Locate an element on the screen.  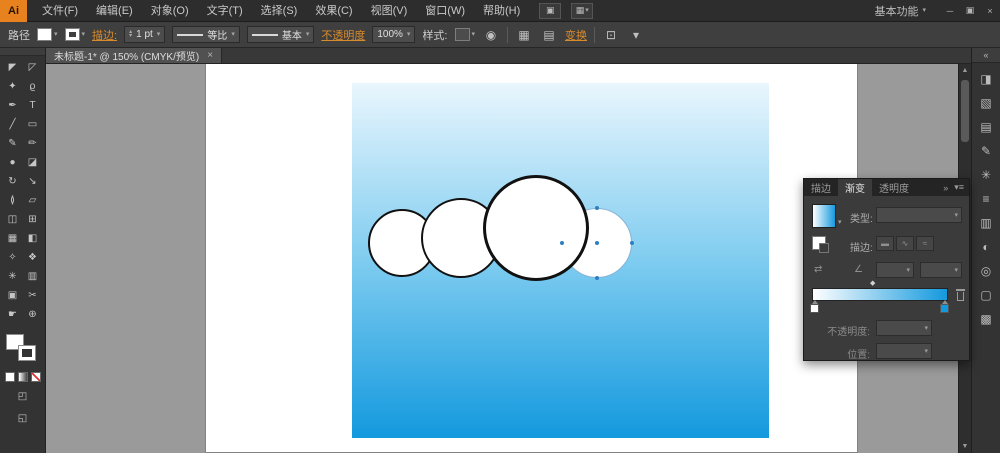
graphic-style-dropdown: ▾ is located at coordinates (464, 34).